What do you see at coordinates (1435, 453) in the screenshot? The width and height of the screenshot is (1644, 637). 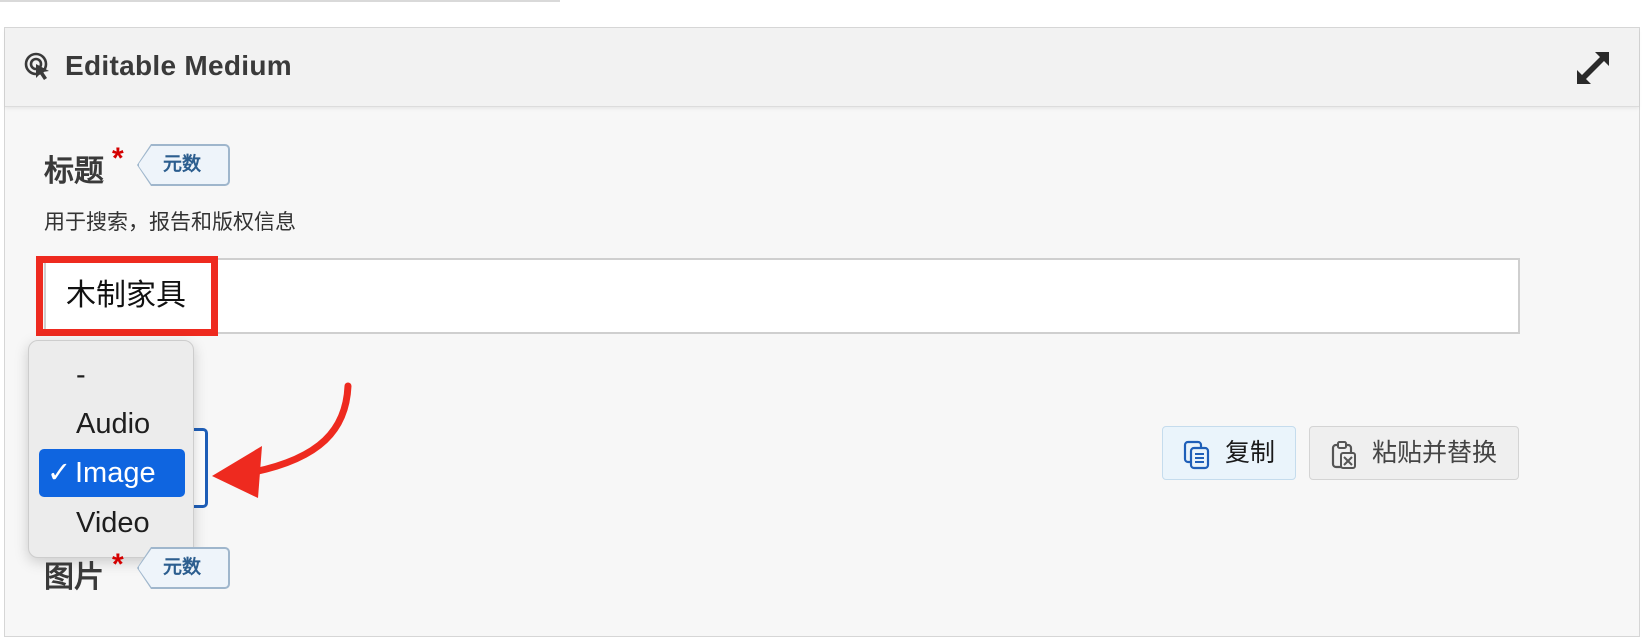 I see `paste-replace-button-label: 粘贴并替换` at bounding box center [1435, 453].